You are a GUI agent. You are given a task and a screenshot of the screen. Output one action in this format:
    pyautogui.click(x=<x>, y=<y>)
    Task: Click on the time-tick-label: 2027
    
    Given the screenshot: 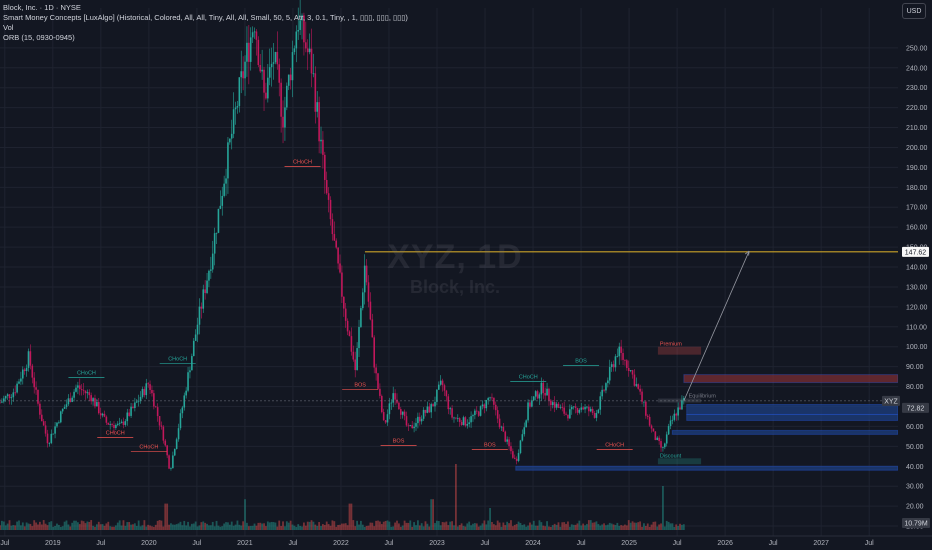 What is the action you would take?
    pyautogui.click(x=821, y=543)
    